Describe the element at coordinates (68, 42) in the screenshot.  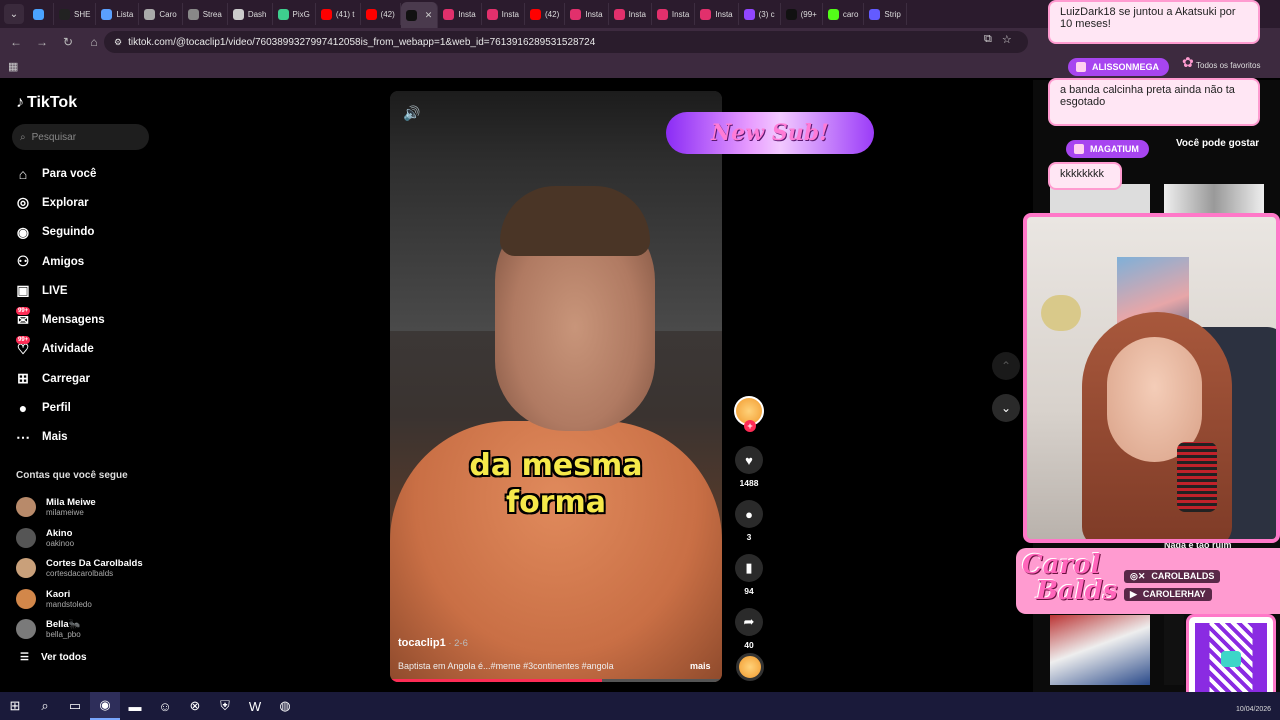
I see `reload-icon: ↻` at that location.